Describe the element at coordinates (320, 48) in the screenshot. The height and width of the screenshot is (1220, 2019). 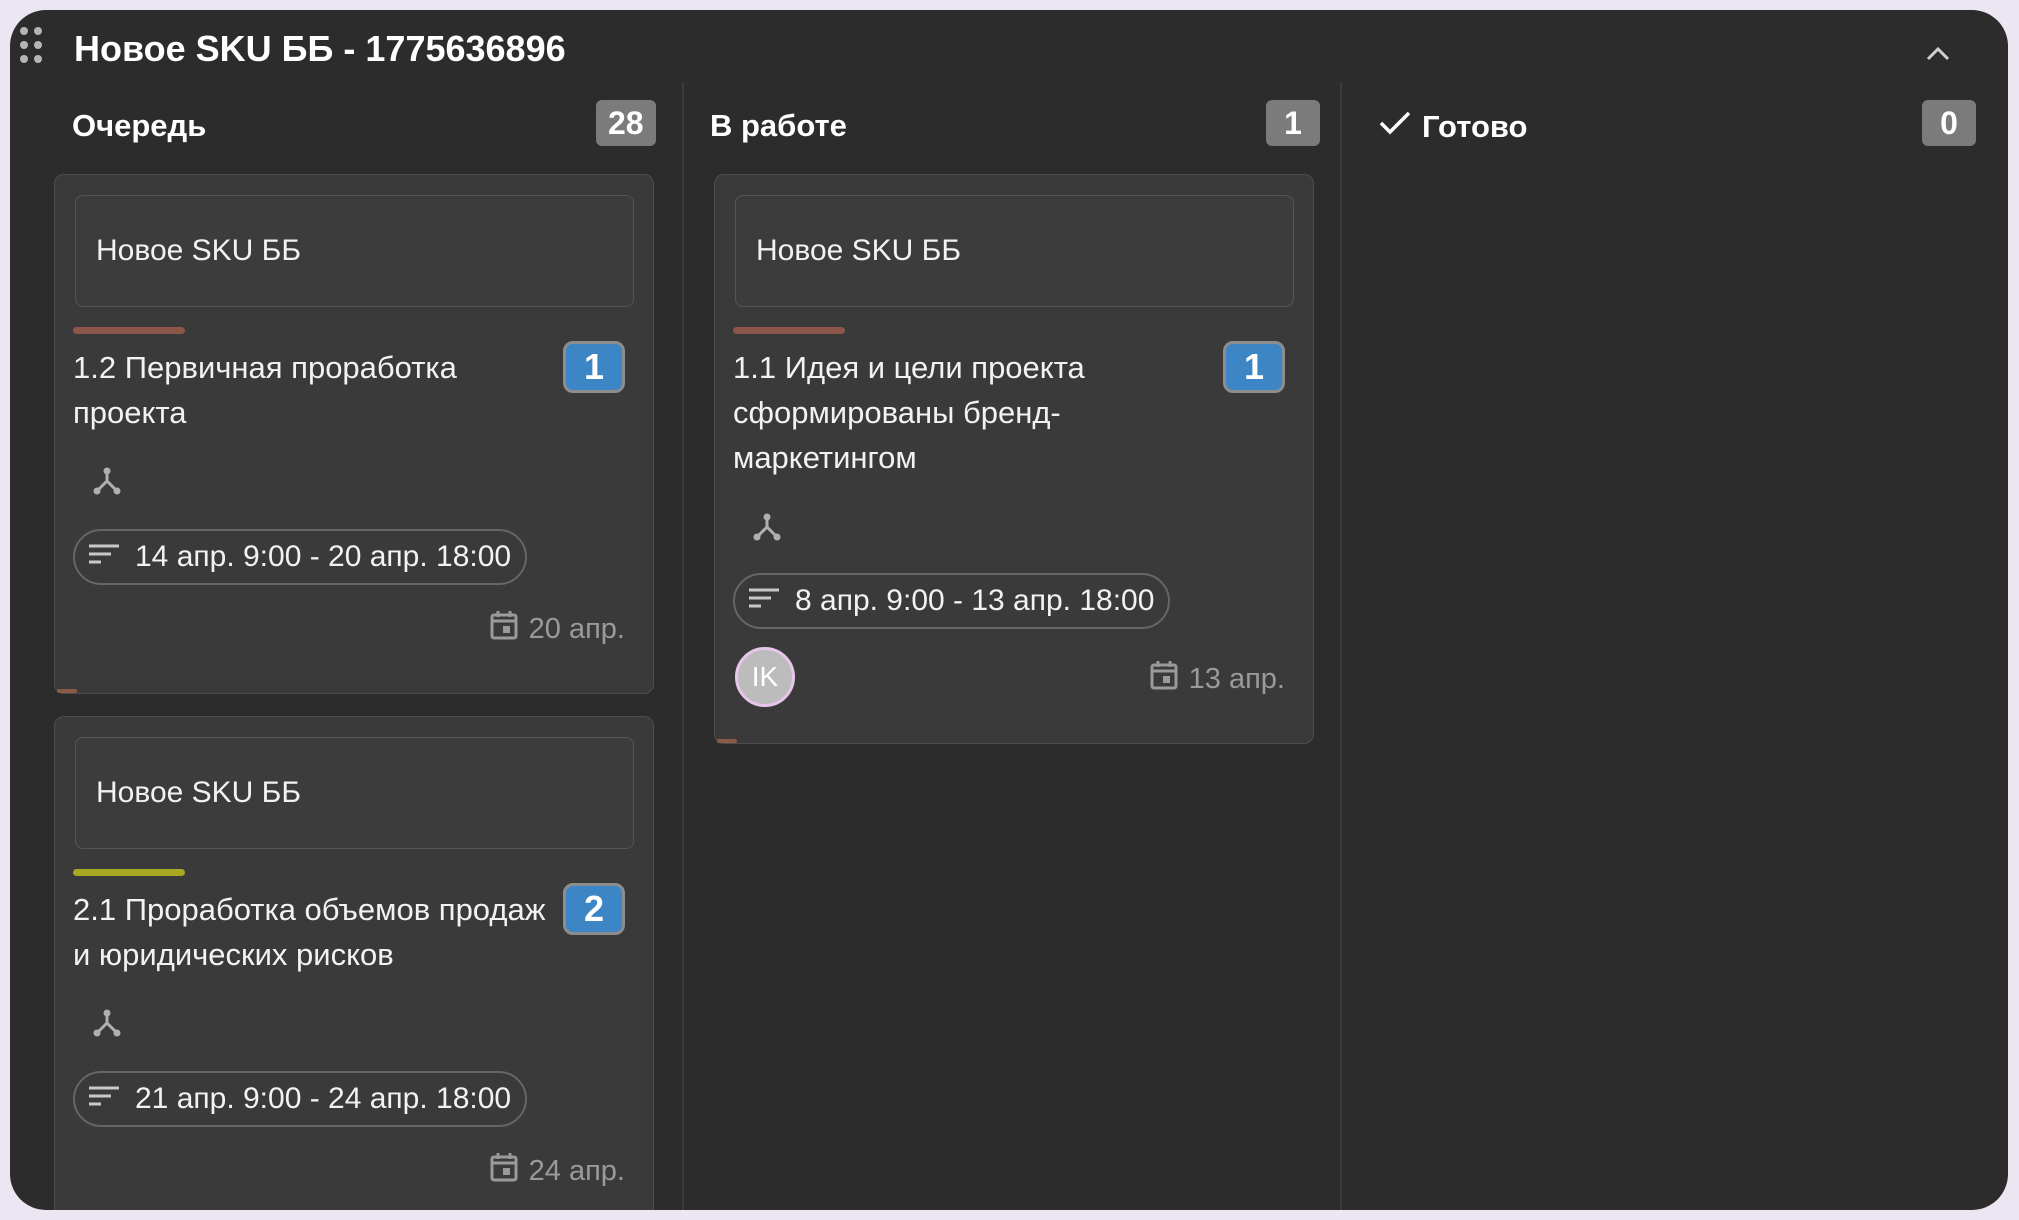
I see `board-title: Новое SKU ББ - 1775636896` at that location.